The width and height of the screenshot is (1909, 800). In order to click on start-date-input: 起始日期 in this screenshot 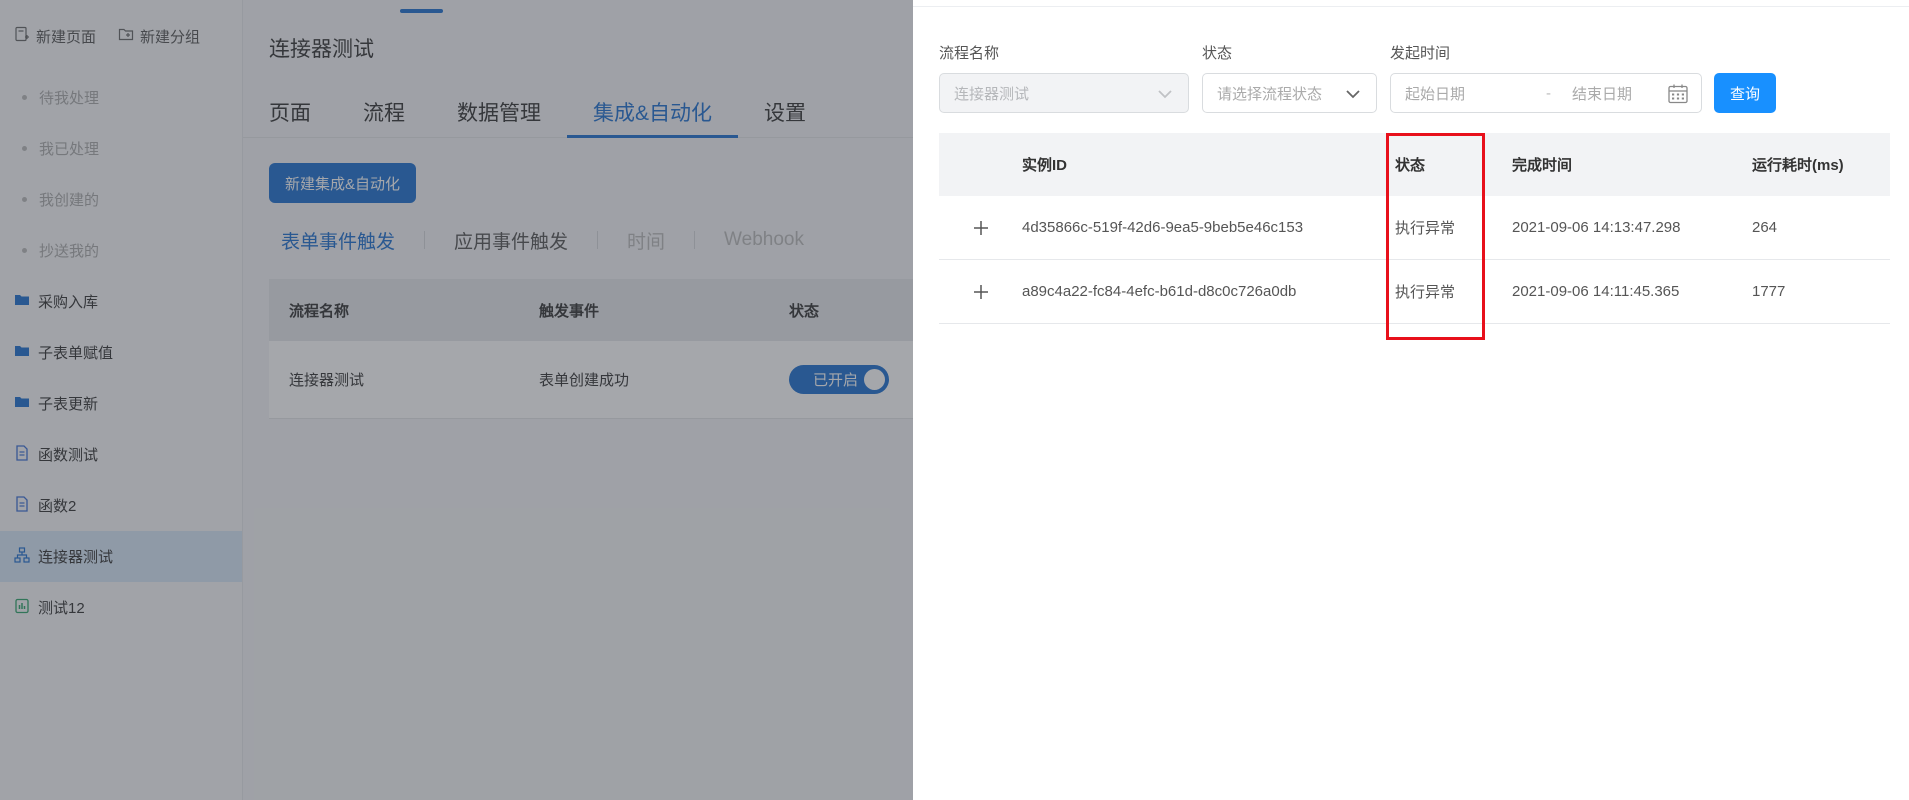, I will do `click(1435, 93)`.